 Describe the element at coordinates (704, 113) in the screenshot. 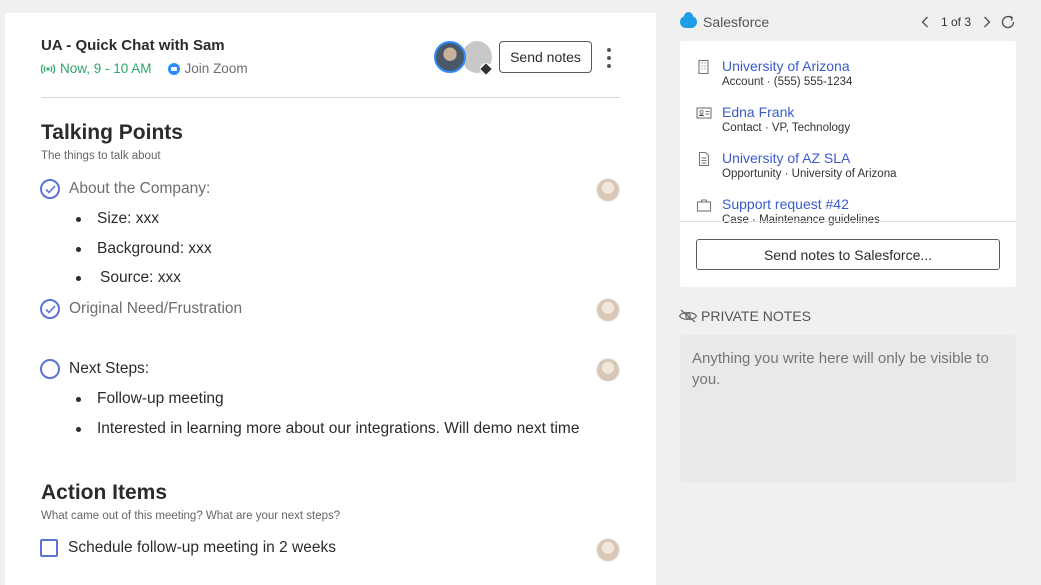

I see `contact-card-icon` at that location.